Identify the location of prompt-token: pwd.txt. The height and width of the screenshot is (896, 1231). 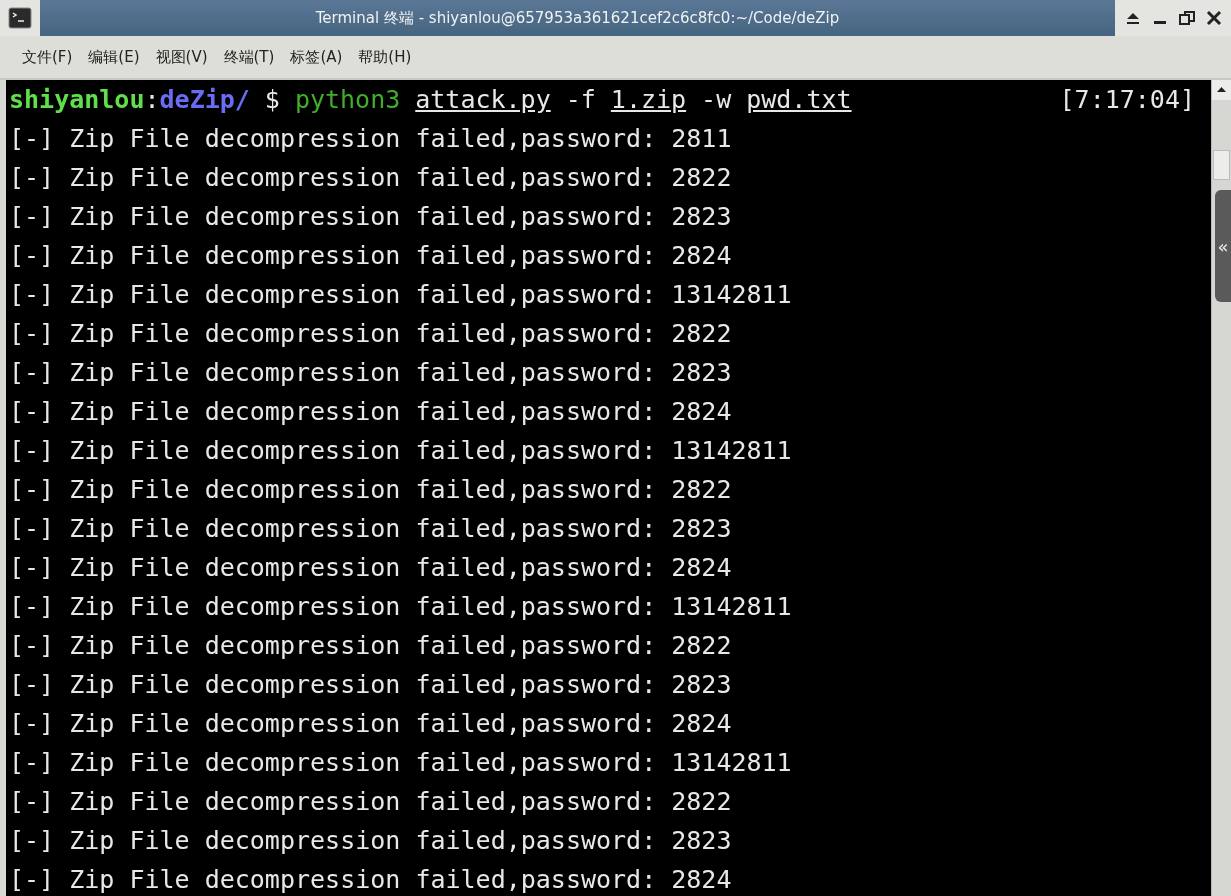
(799, 100).